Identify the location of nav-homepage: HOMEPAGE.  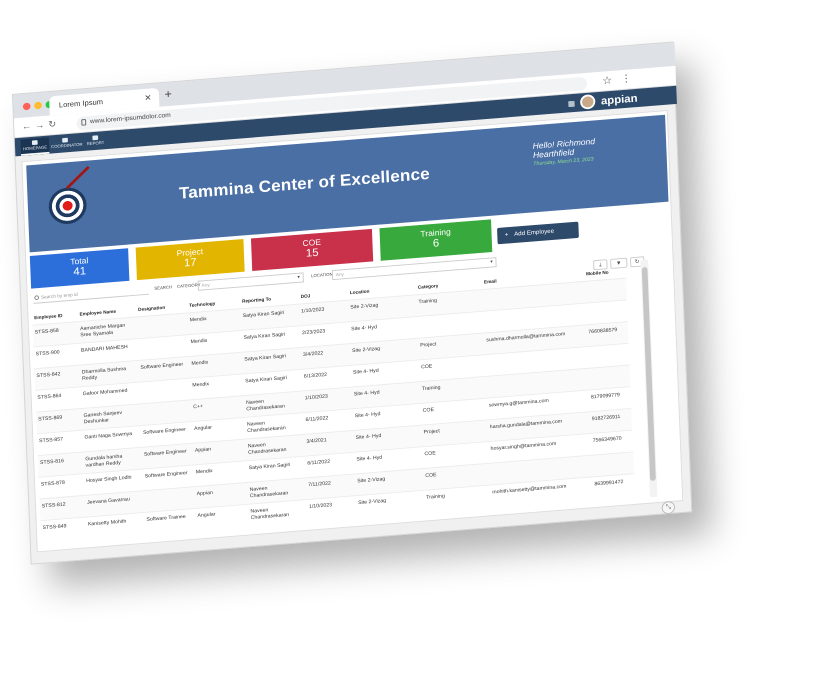
(35, 146).